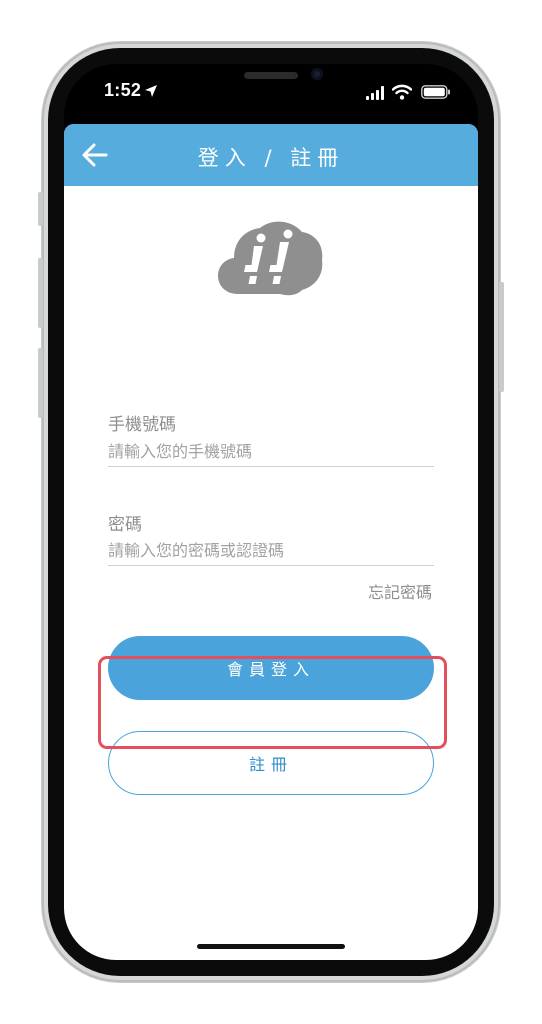 Image resolution: width=542 pixels, height=1024 pixels. I want to click on cloud-logo-icon, so click(270, 258).